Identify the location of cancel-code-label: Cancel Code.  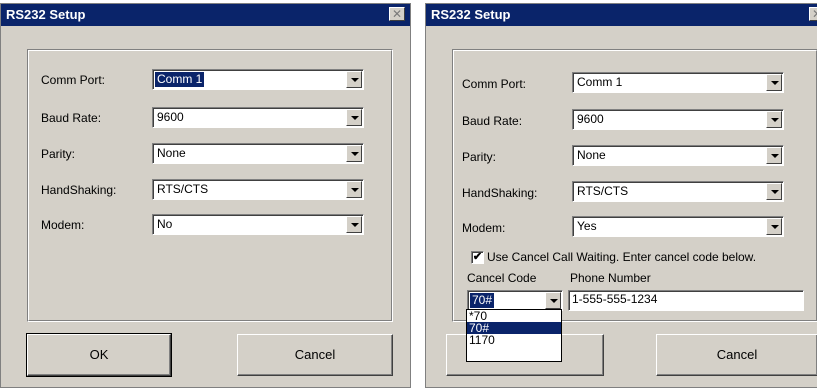
(502, 278).